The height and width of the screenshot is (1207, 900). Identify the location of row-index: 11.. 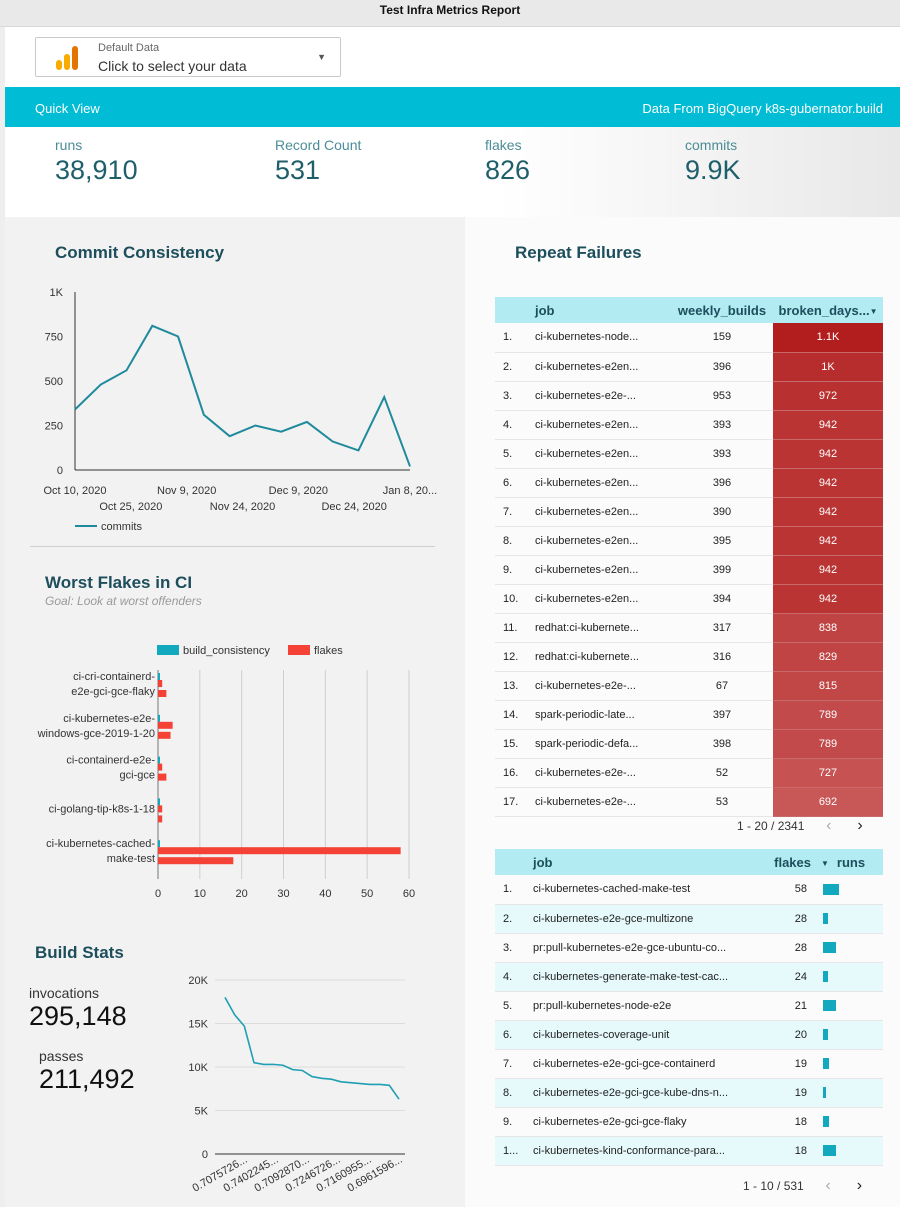
(515, 628).